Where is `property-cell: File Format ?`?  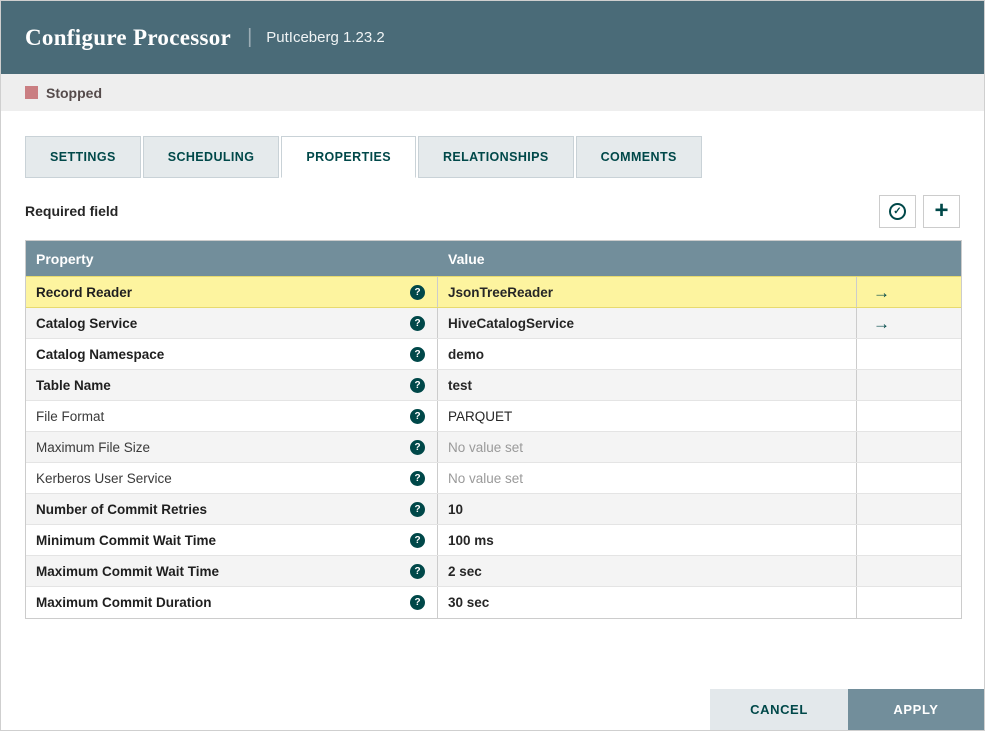 property-cell: File Format ? is located at coordinates (232, 416).